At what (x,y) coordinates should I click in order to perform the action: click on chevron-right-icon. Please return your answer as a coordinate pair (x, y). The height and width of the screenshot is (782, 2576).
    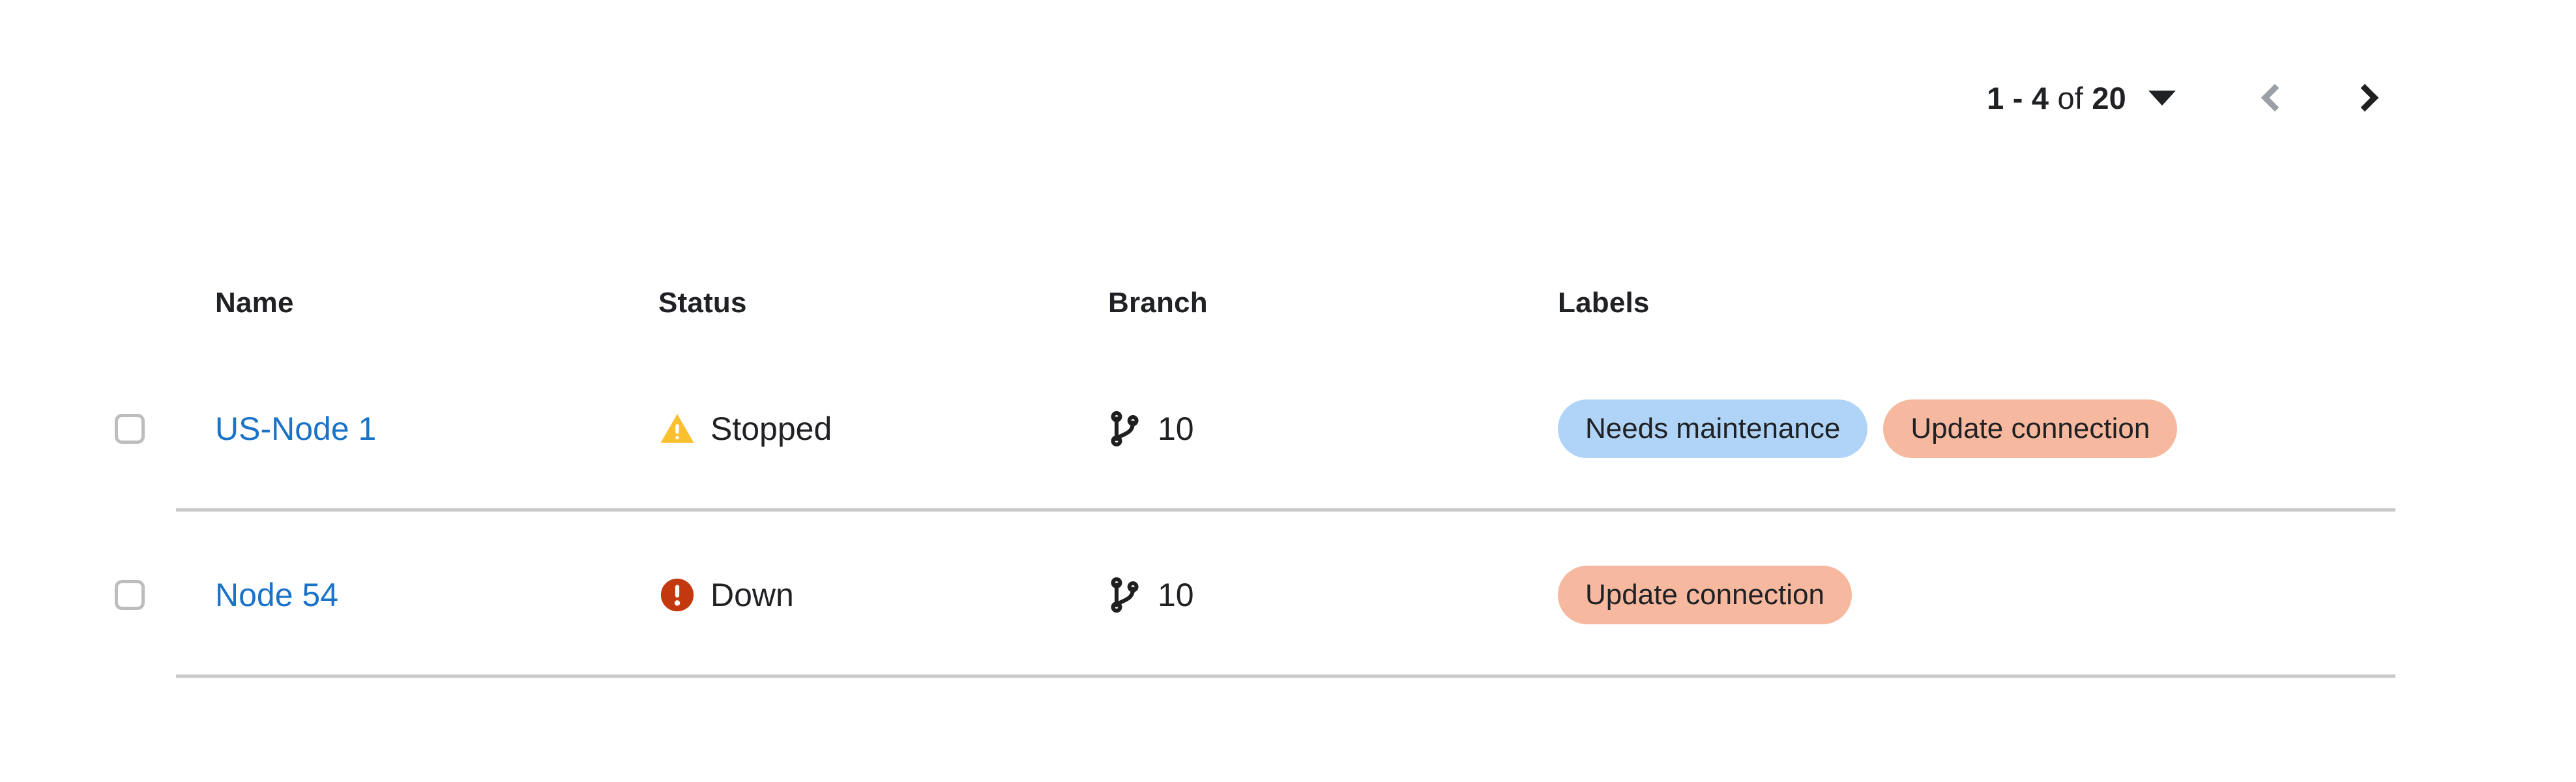
    Looking at the image, I should click on (2364, 97).